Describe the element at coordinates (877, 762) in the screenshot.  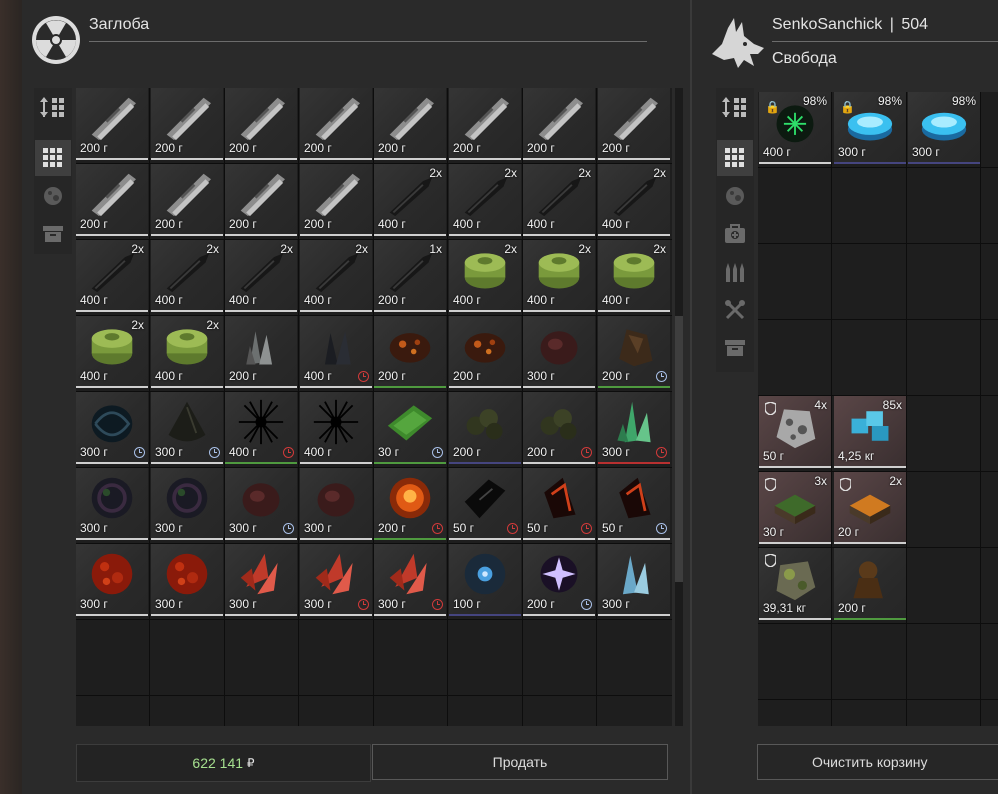
I see `clear-cart-button: Очистить корзину` at that location.